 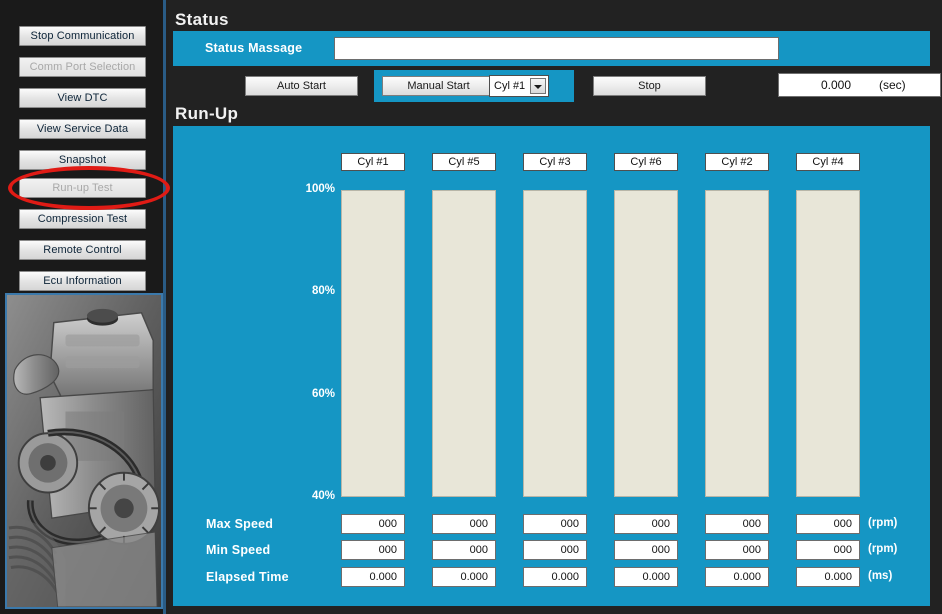 What do you see at coordinates (555, 162) in the screenshot?
I see `cylinder-header-3: Cyl #3` at bounding box center [555, 162].